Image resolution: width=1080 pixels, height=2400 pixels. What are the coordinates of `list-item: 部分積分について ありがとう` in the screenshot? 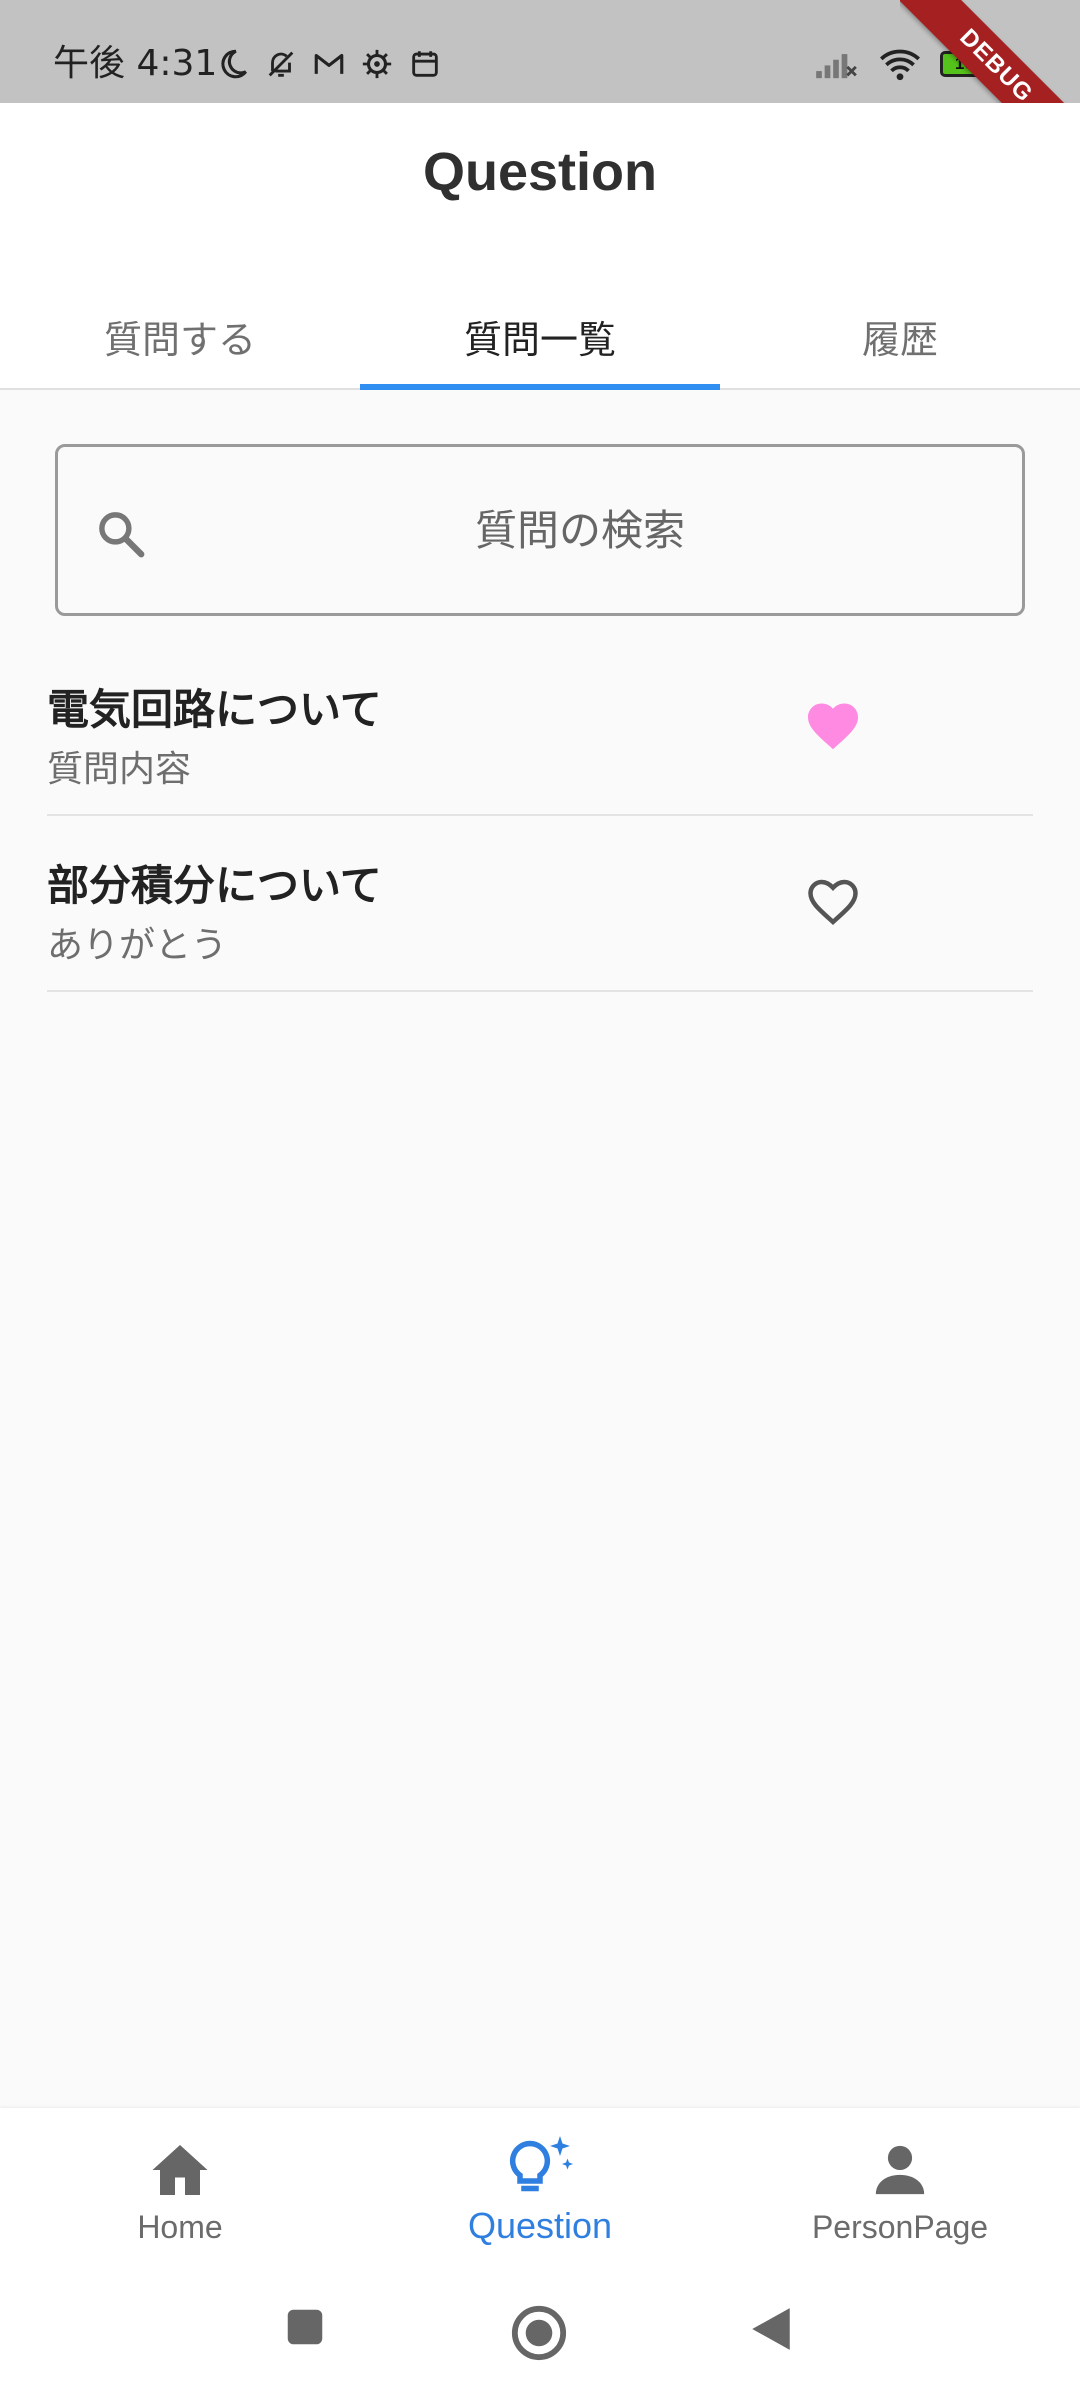 It's located at (540, 904).